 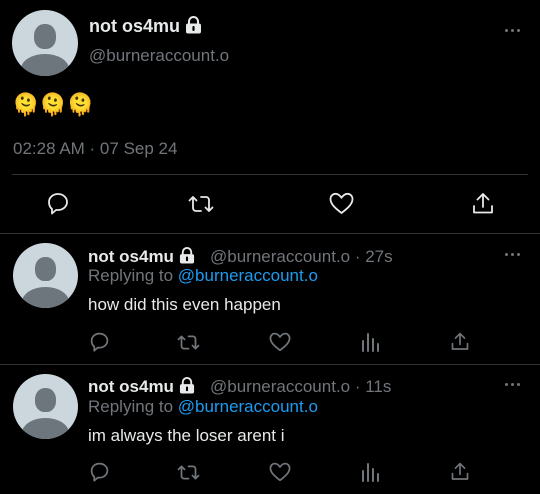 What do you see at coordinates (301, 257) in the screenshot?
I see `handle-time: @burneraccount.o · 27s` at bounding box center [301, 257].